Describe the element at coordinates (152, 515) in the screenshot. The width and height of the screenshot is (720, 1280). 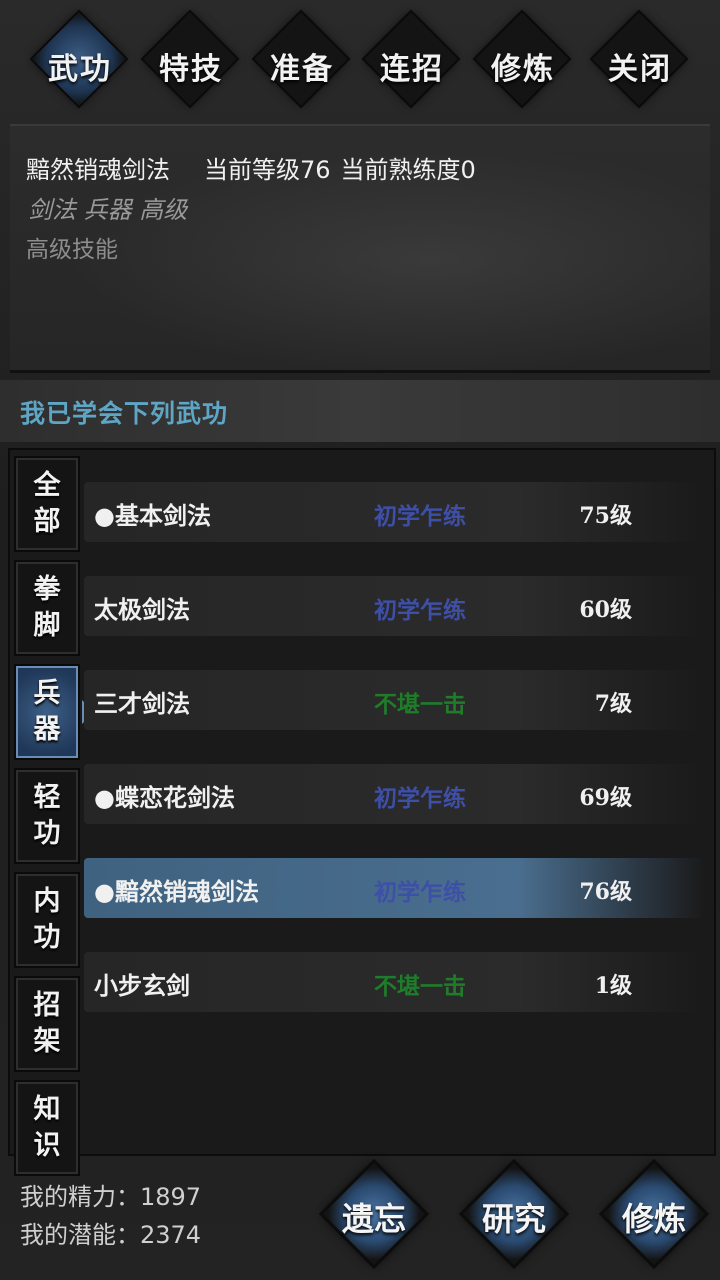
I see `skill-name: ●基本剑法` at that location.